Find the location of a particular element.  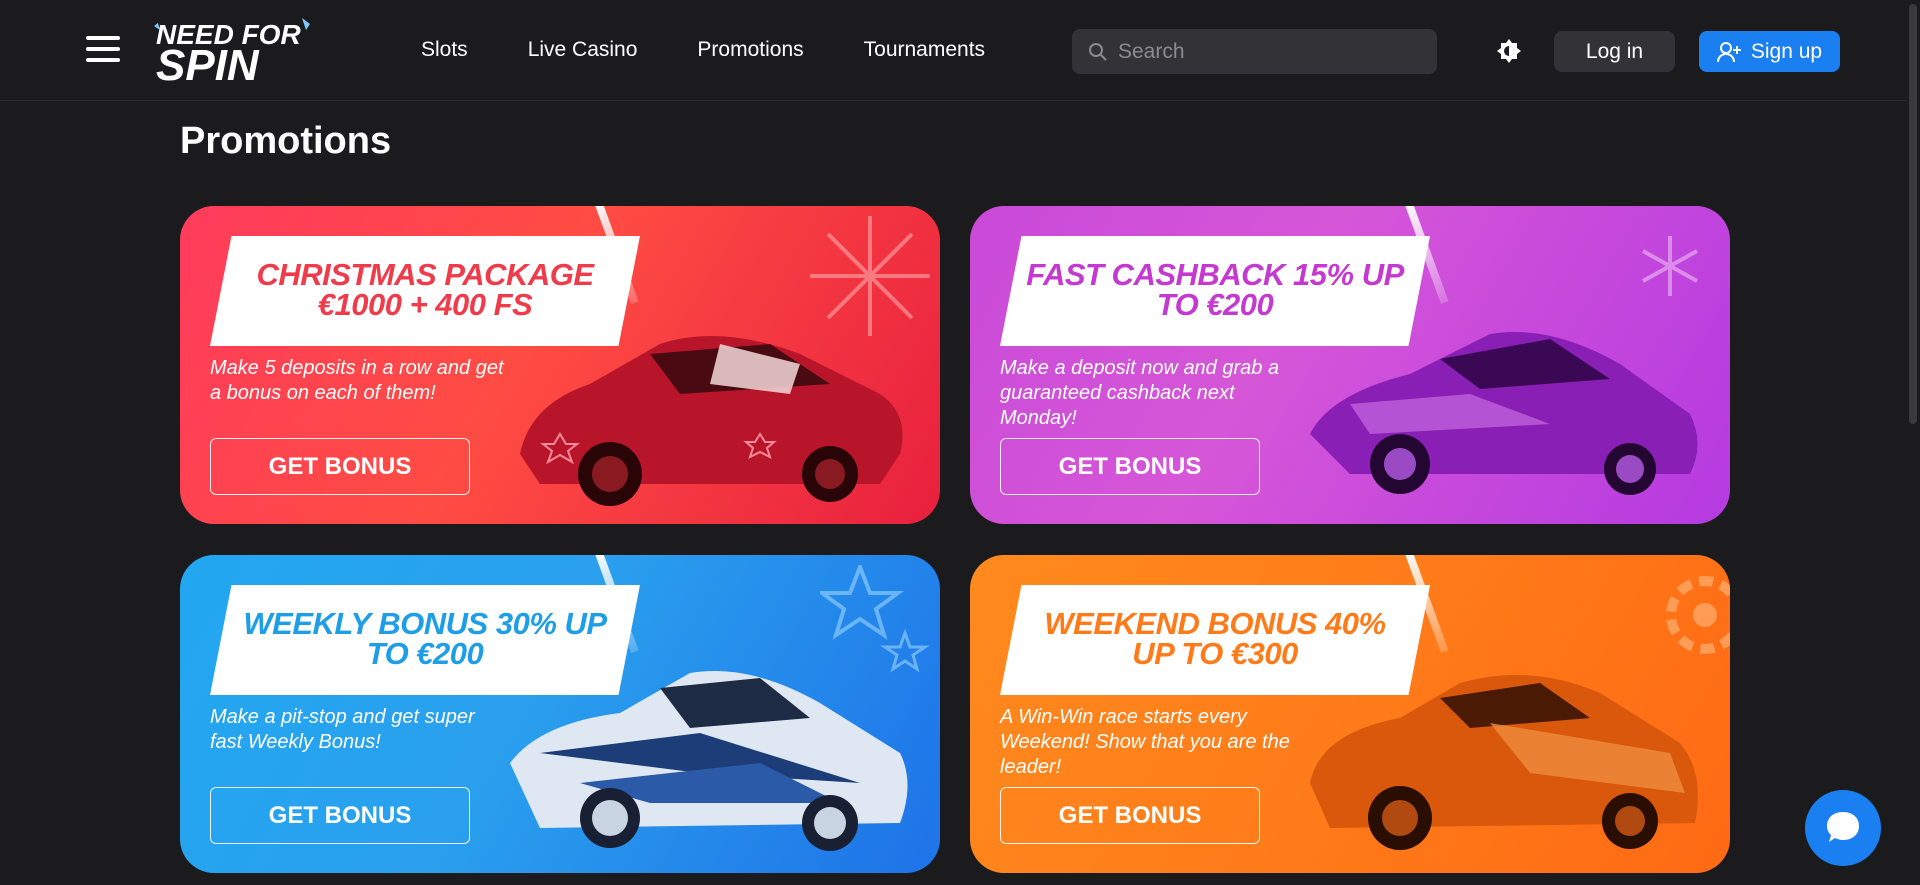

login-button: Log in is located at coordinates (1614, 51).